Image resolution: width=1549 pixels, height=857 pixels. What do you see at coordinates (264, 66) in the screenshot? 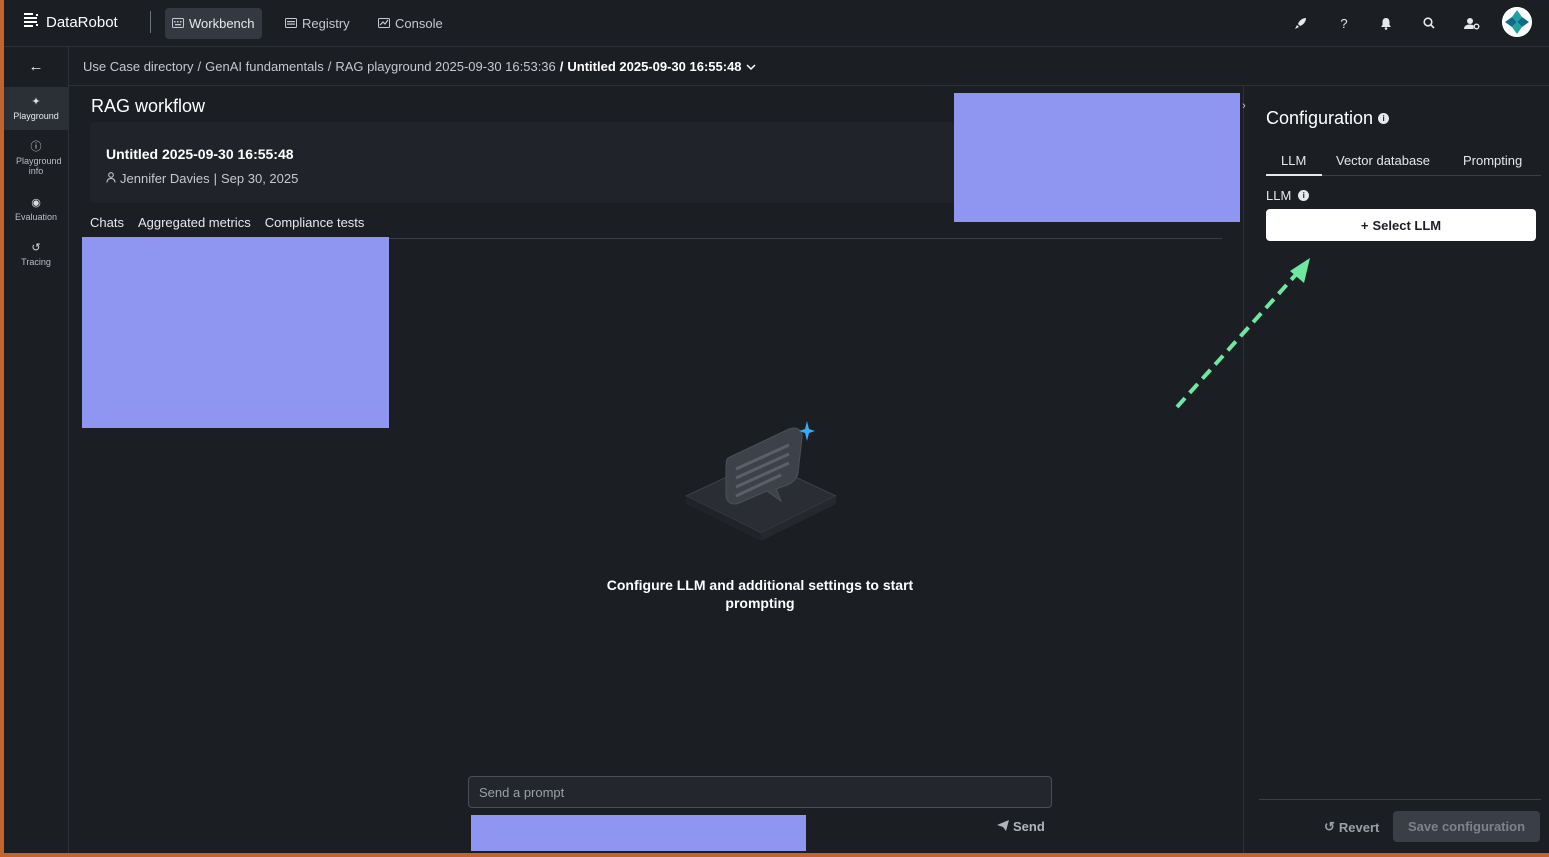
I see `breadcrumb-item: GenAI fundamentals` at bounding box center [264, 66].